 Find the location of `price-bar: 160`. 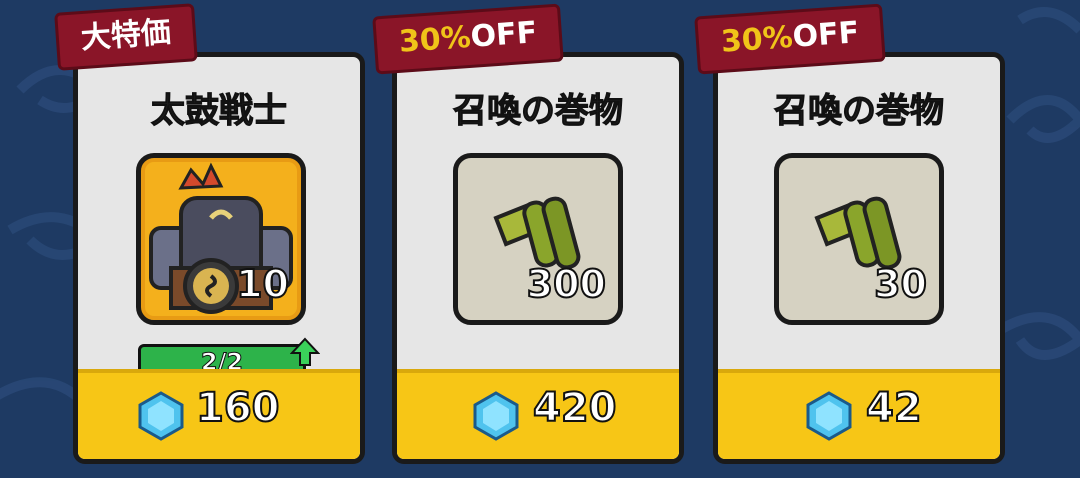

price-bar: 160 is located at coordinates (219, 414).